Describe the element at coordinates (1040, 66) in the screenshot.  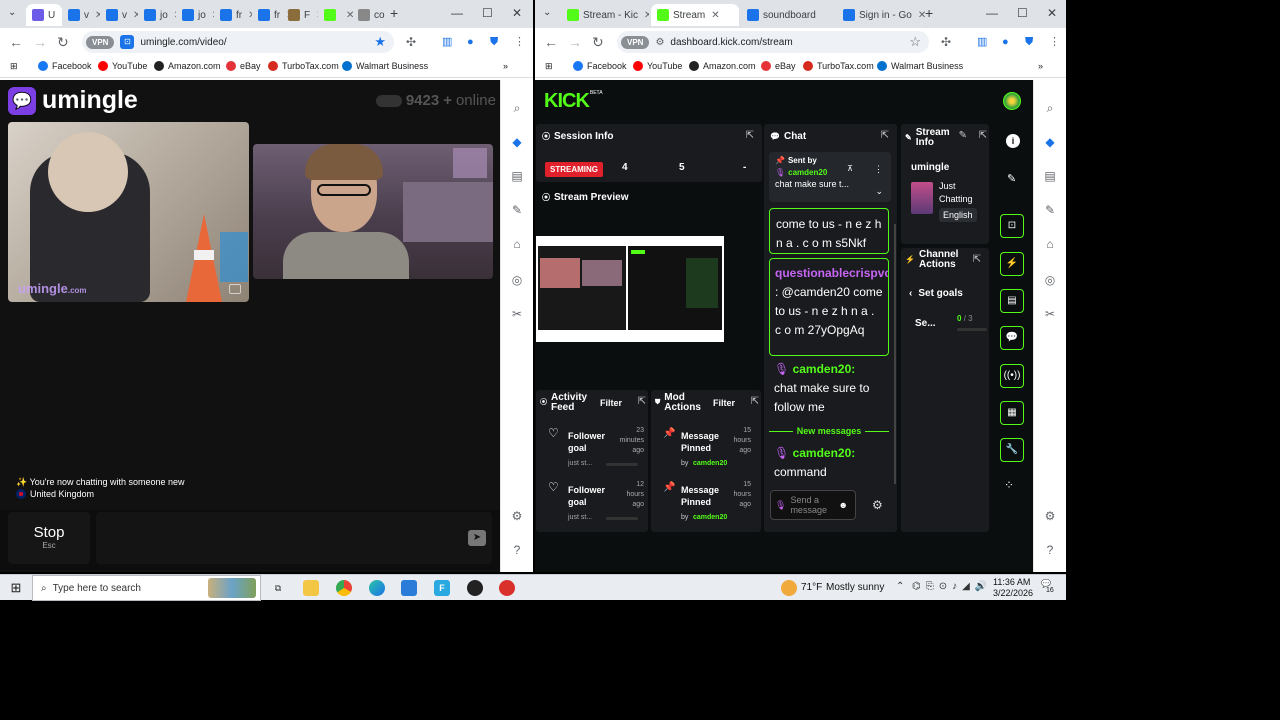
I see `bookmarks-overflow-icon: »` at that location.